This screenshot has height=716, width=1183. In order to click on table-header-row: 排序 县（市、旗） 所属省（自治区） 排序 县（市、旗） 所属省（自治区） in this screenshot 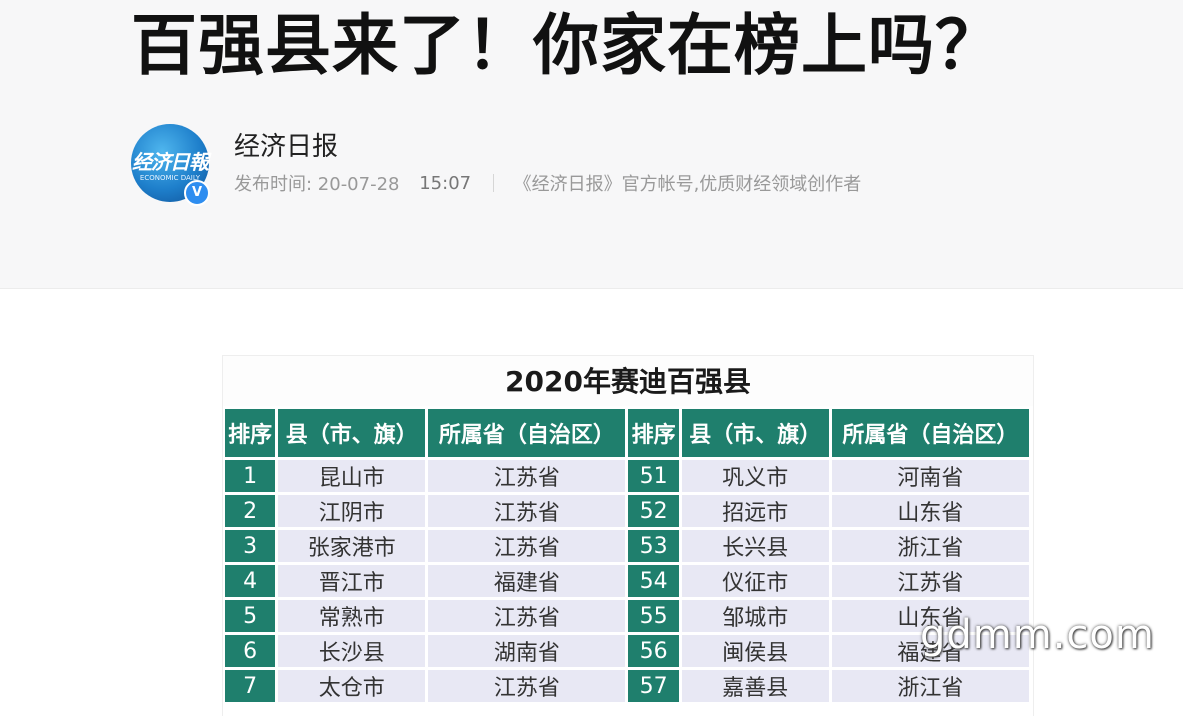, I will do `click(627, 433)`.